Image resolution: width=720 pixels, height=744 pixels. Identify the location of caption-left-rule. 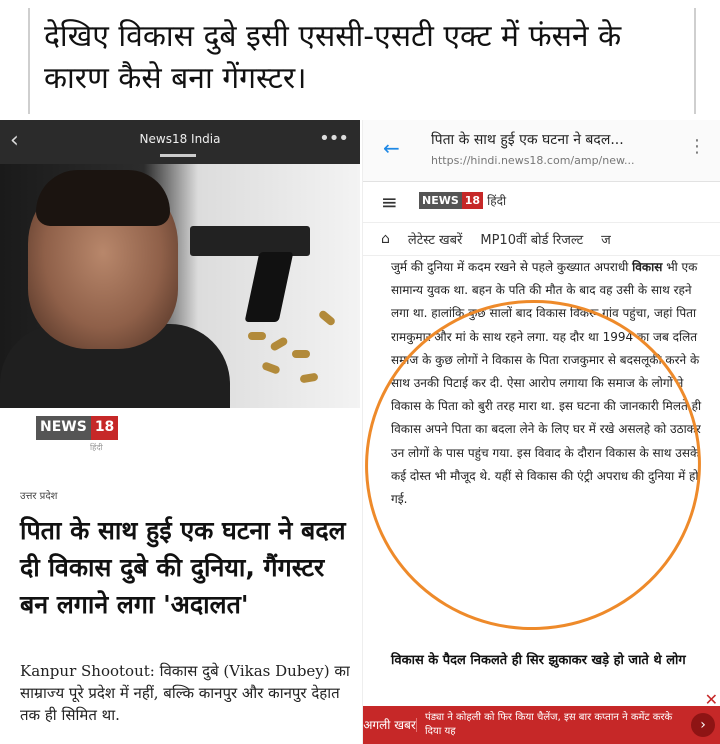
(29, 61).